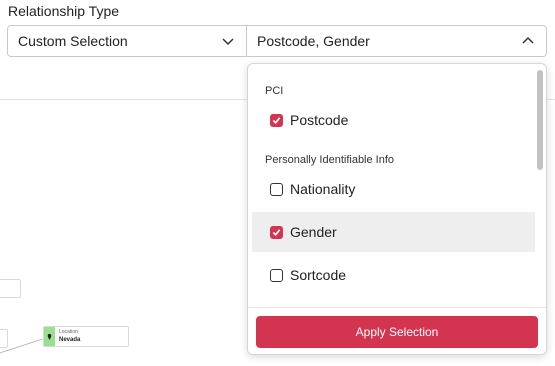 The width and height of the screenshot is (555, 366). Describe the element at coordinates (49, 336) in the screenshot. I see `location-node-icon` at that location.